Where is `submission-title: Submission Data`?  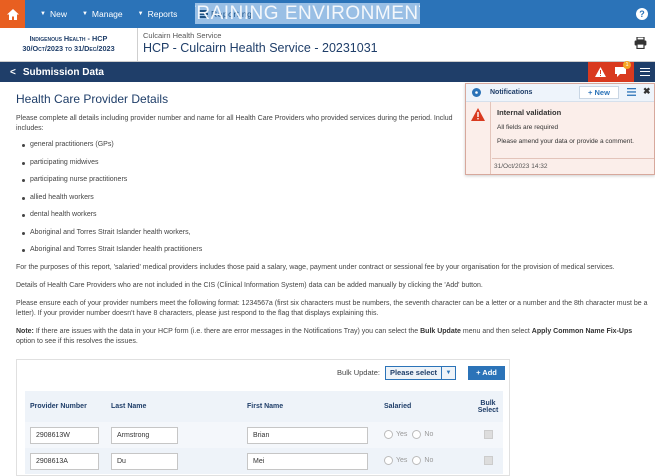
submission-title: Submission Data is located at coordinates (63, 72).